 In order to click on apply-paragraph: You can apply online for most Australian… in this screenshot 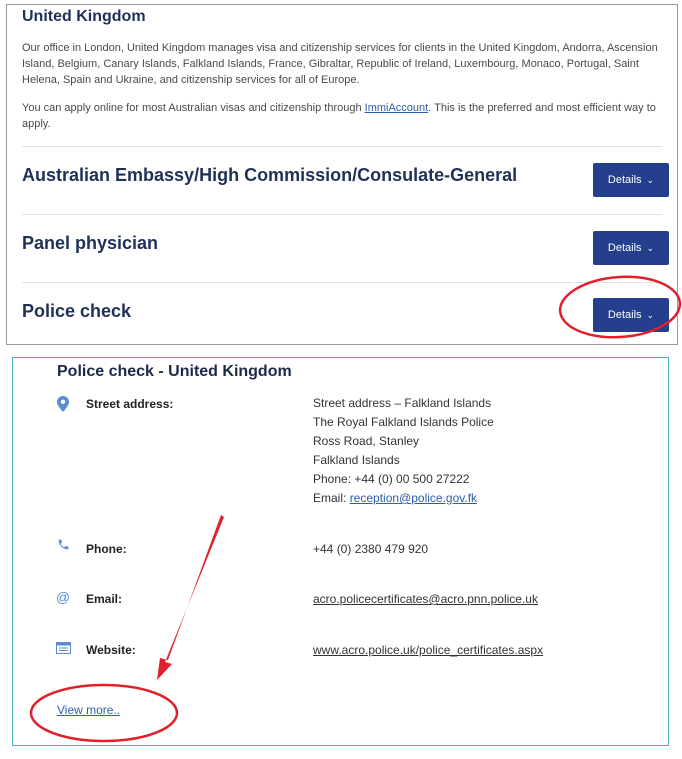, I will do `click(342, 116)`.